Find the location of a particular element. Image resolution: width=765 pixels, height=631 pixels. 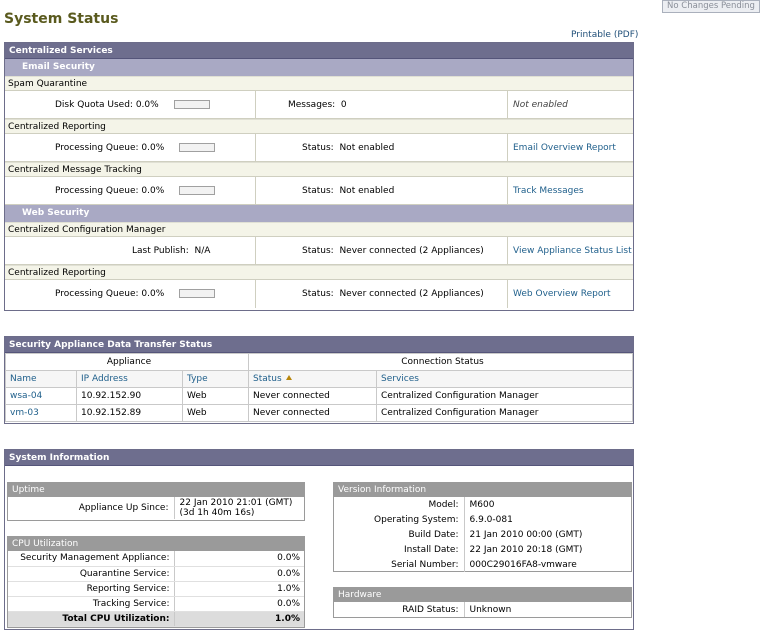

email-overview-report-link: Email Overview Report is located at coordinates (564, 148).